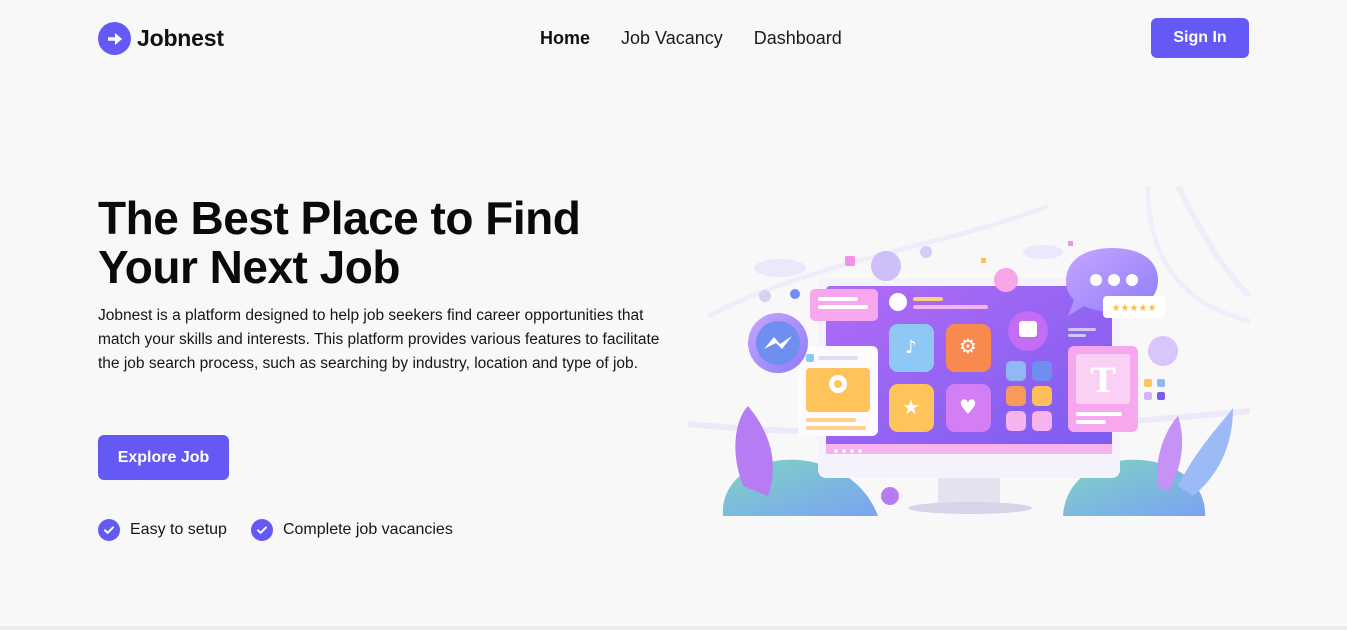 The image size is (1347, 630). What do you see at coordinates (565, 38) in the screenshot?
I see `nav-link-home: Home` at bounding box center [565, 38].